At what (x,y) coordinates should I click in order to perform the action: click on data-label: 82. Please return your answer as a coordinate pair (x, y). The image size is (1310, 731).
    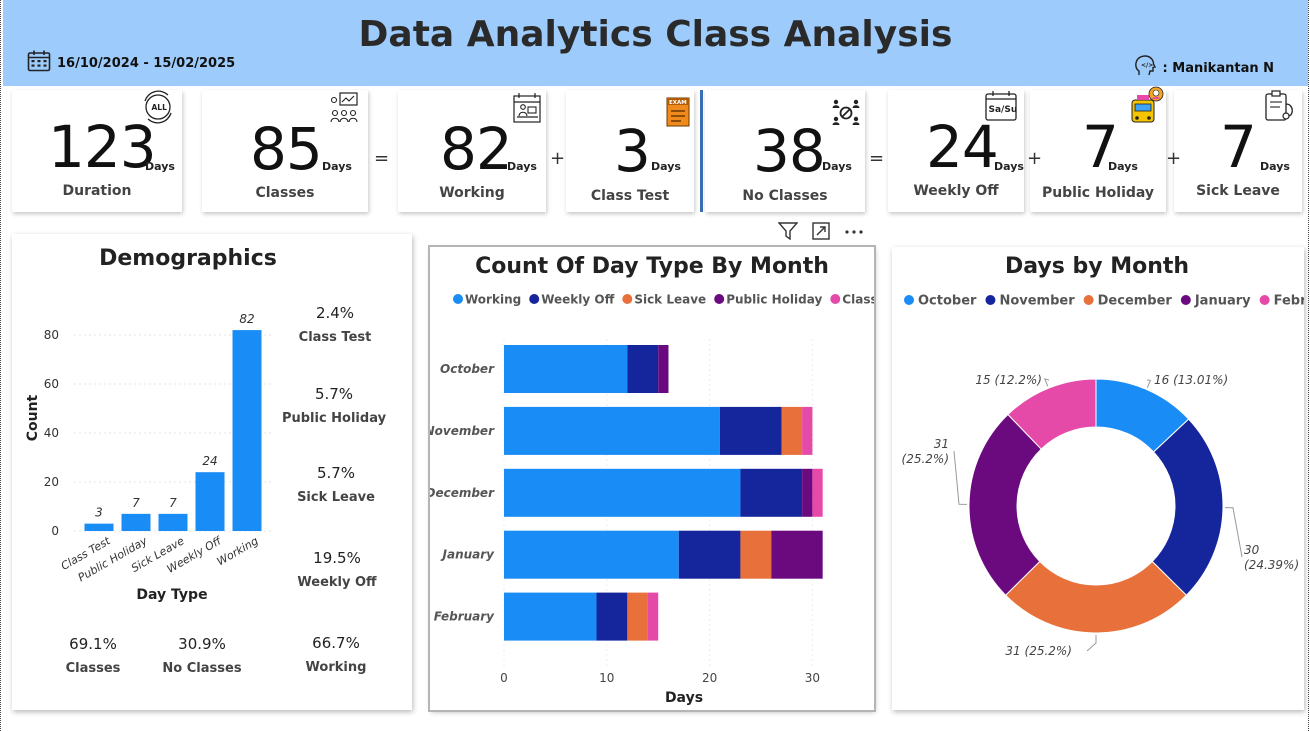
    Looking at the image, I should click on (246, 319).